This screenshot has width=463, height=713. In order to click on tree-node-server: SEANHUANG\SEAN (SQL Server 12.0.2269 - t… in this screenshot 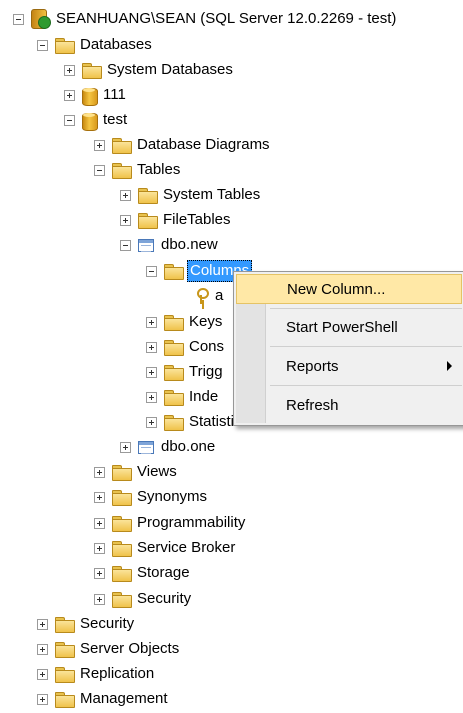, I will do `click(205, 19)`.